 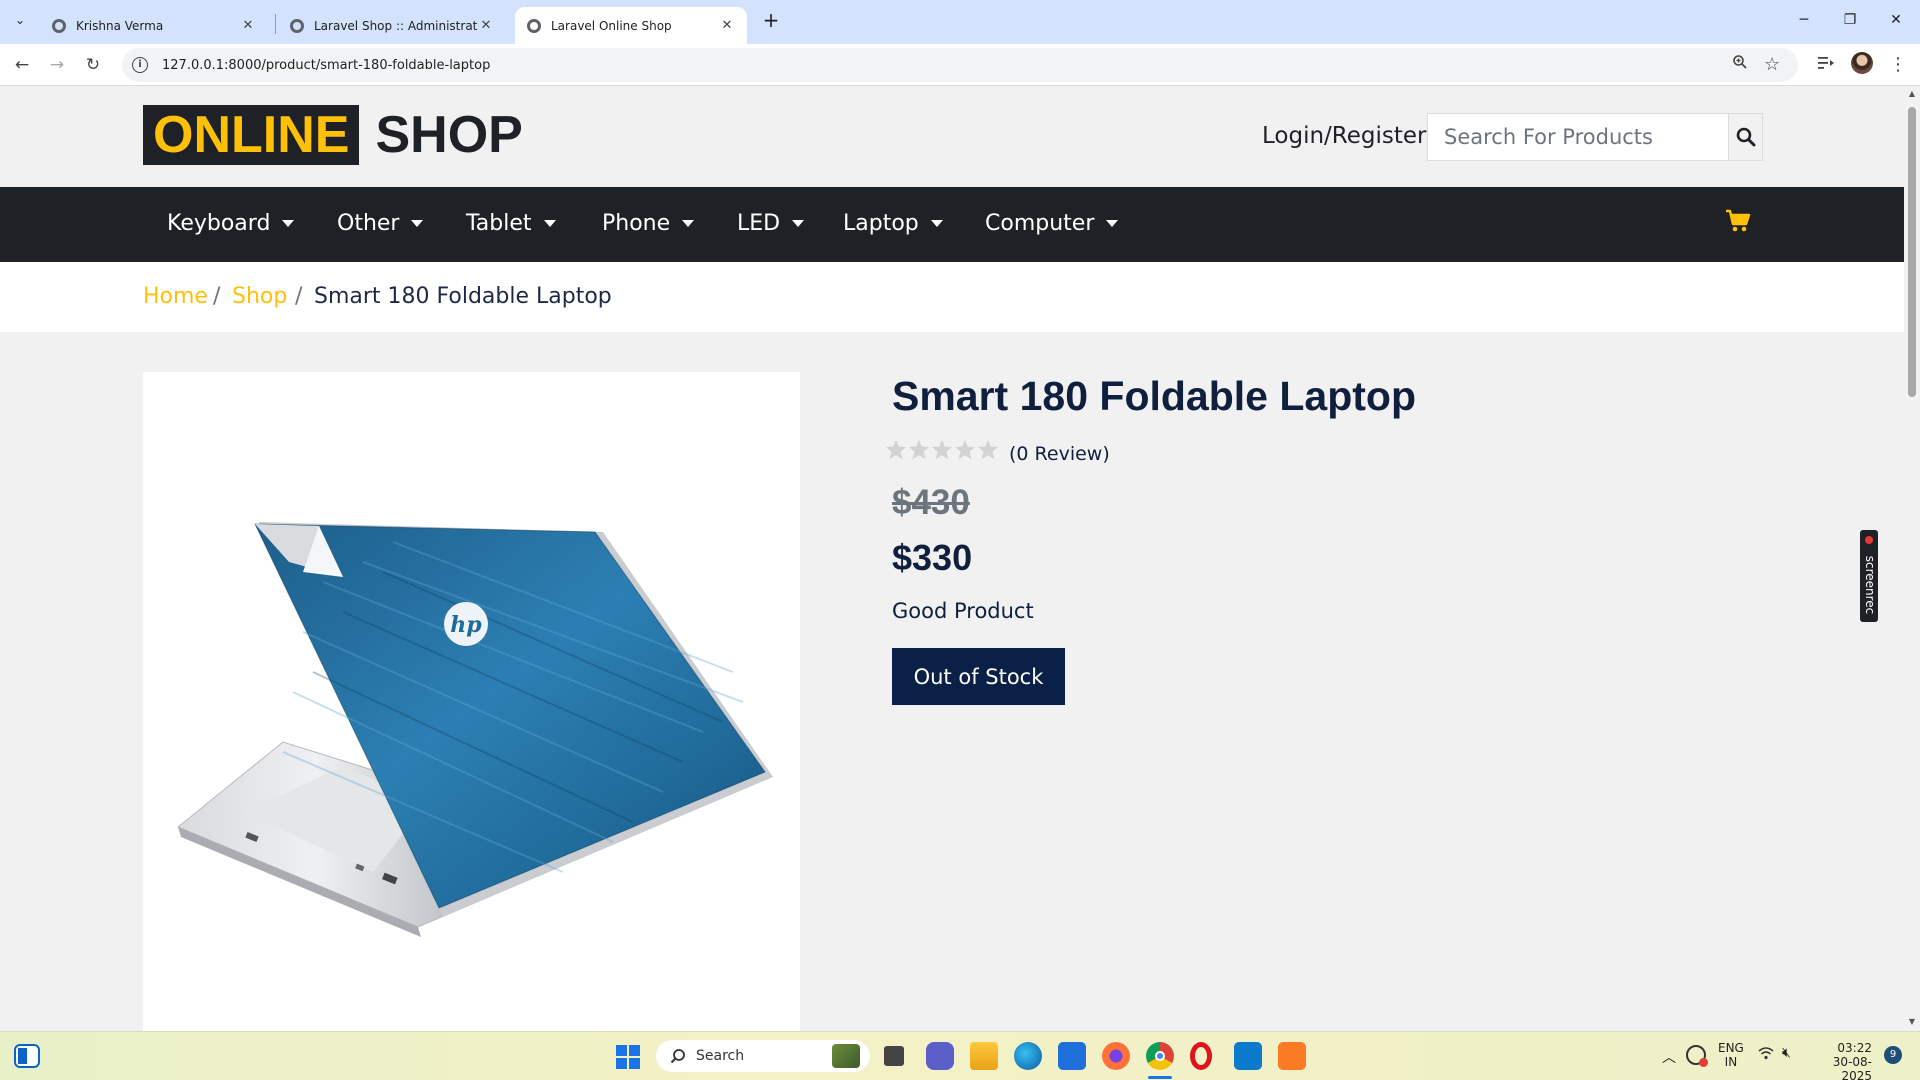 What do you see at coordinates (1826, 65) in the screenshot?
I see `media-queue-icon` at bounding box center [1826, 65].